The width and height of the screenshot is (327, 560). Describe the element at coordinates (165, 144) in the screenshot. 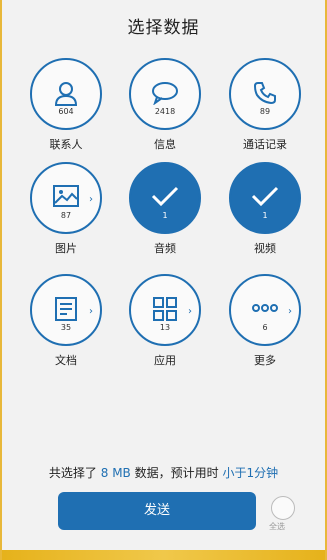

I see `messages-label: 信息` at that location.